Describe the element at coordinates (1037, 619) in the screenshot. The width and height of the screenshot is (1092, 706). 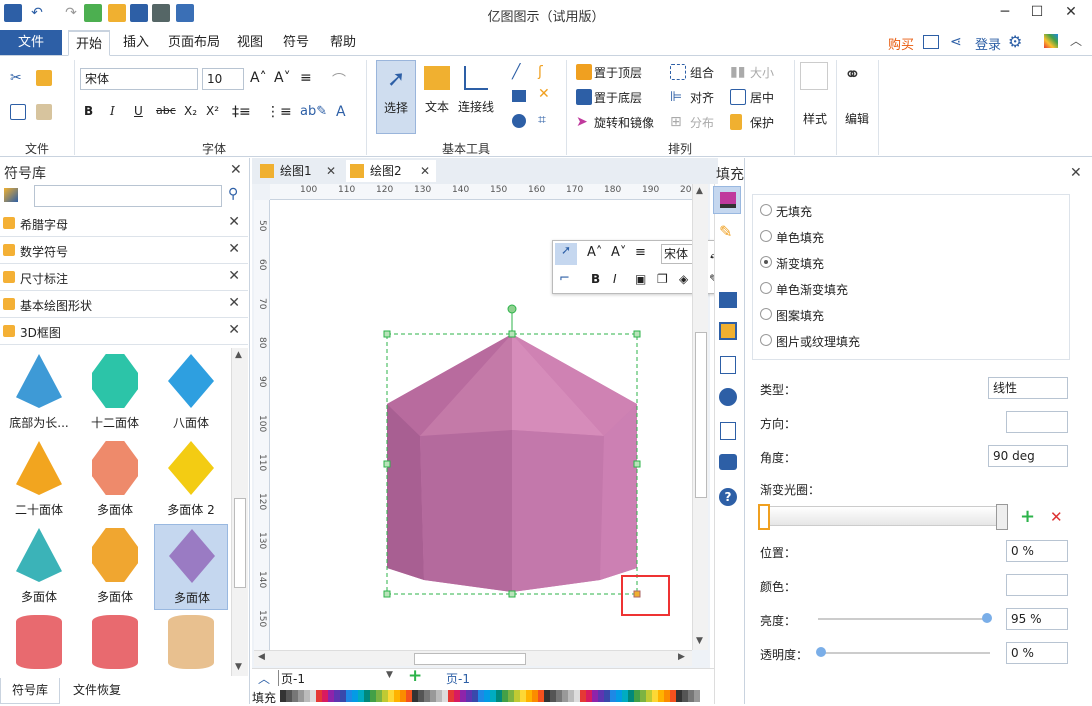
I see `brightness-spinner: 95 %` at that location.